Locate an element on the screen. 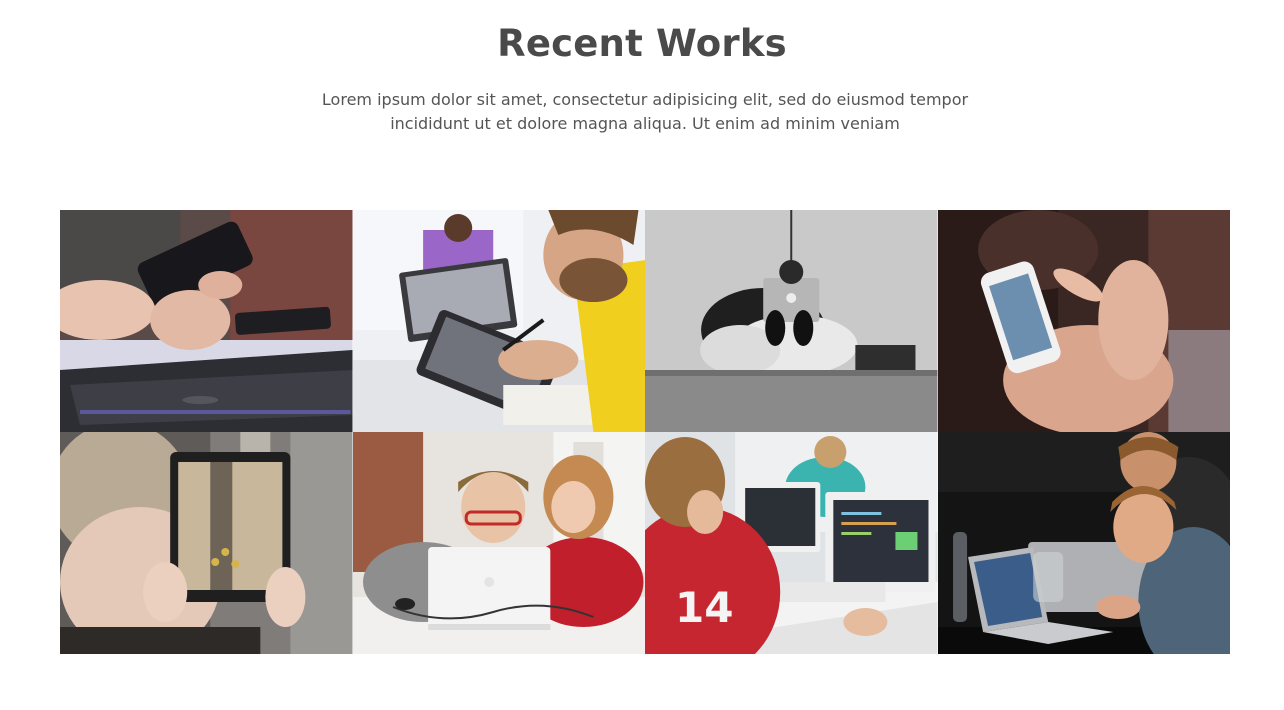  photo-woman-photographing-city-street is located at coordinates (206, 543).